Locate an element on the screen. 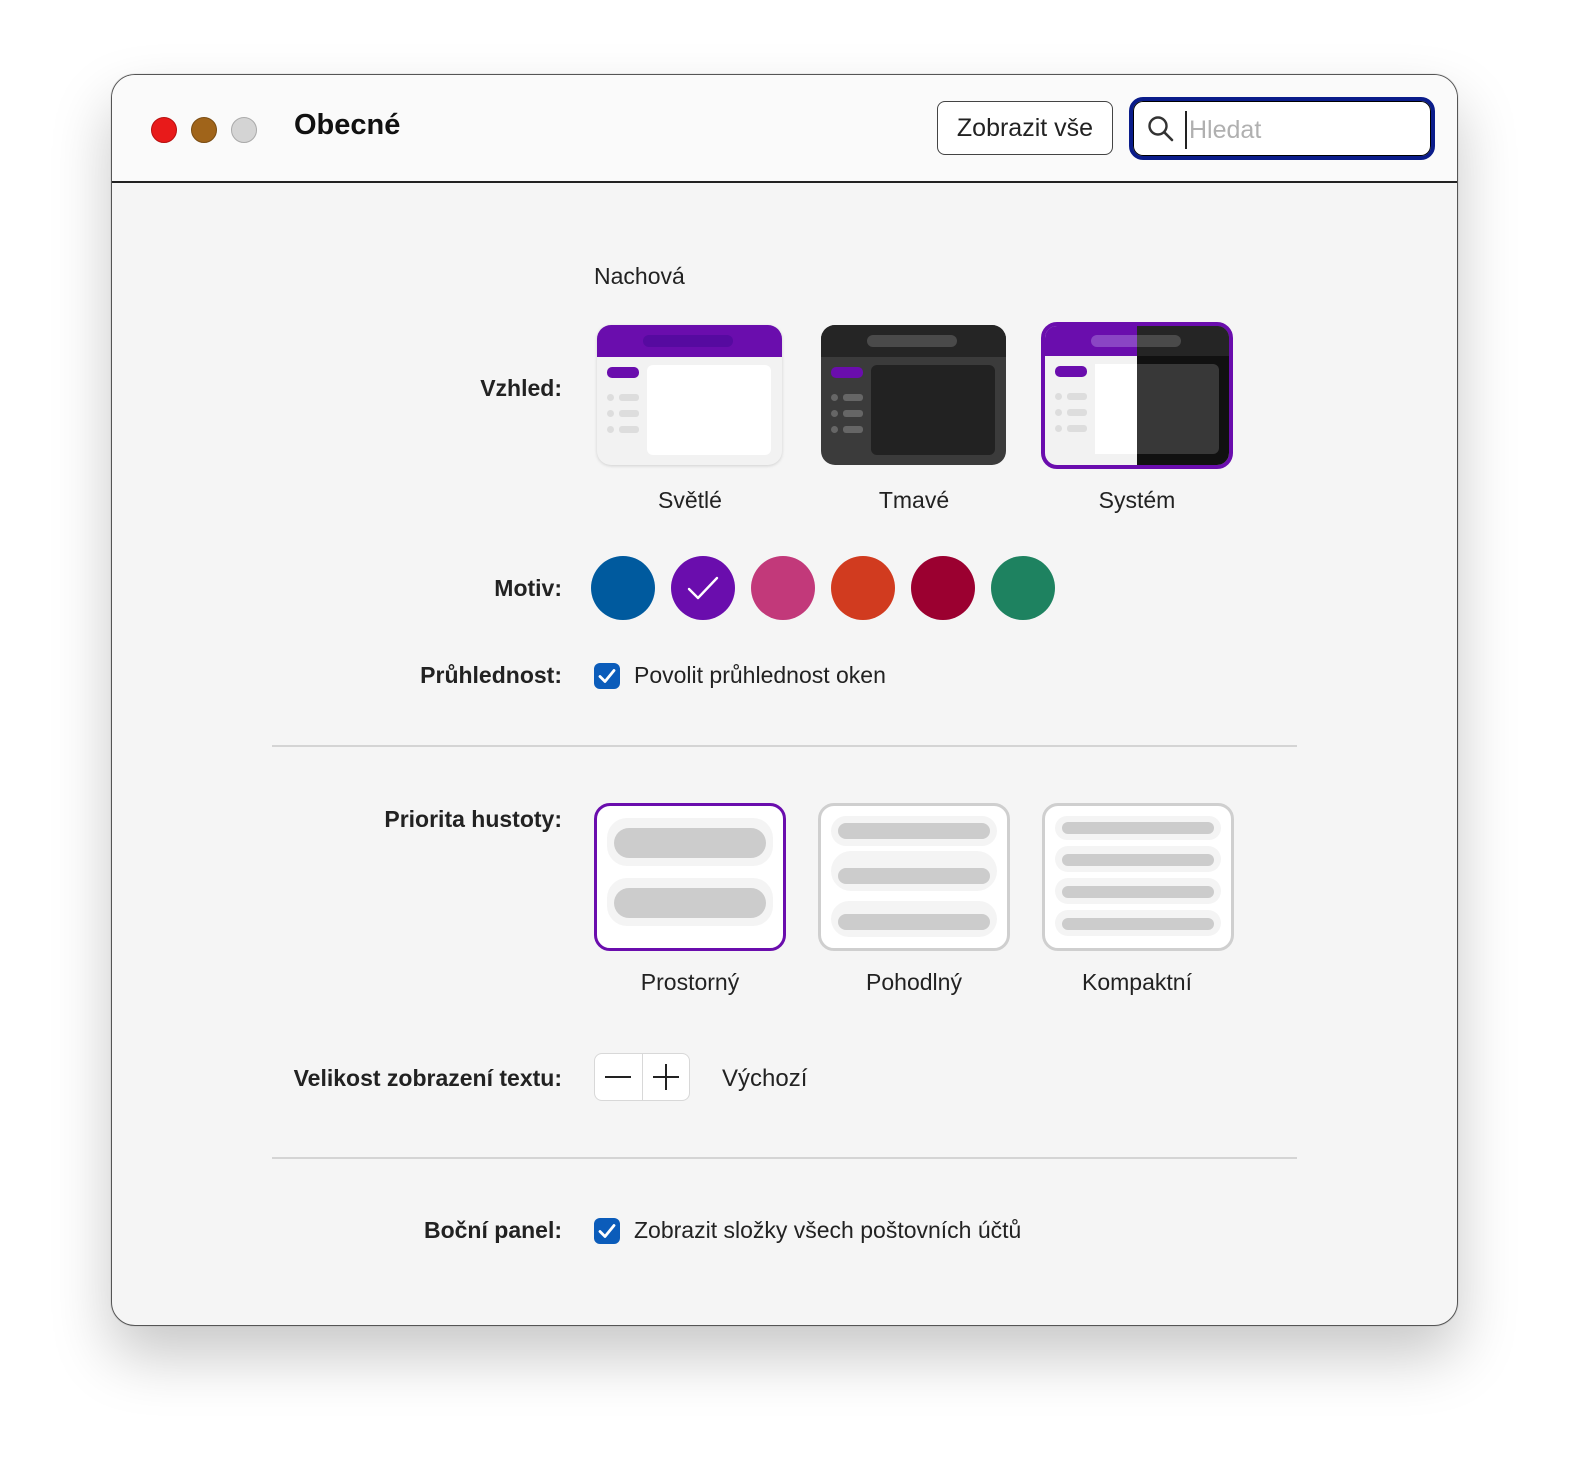  transparency-label: Průhlednost: is located at coordinates (491, 675).